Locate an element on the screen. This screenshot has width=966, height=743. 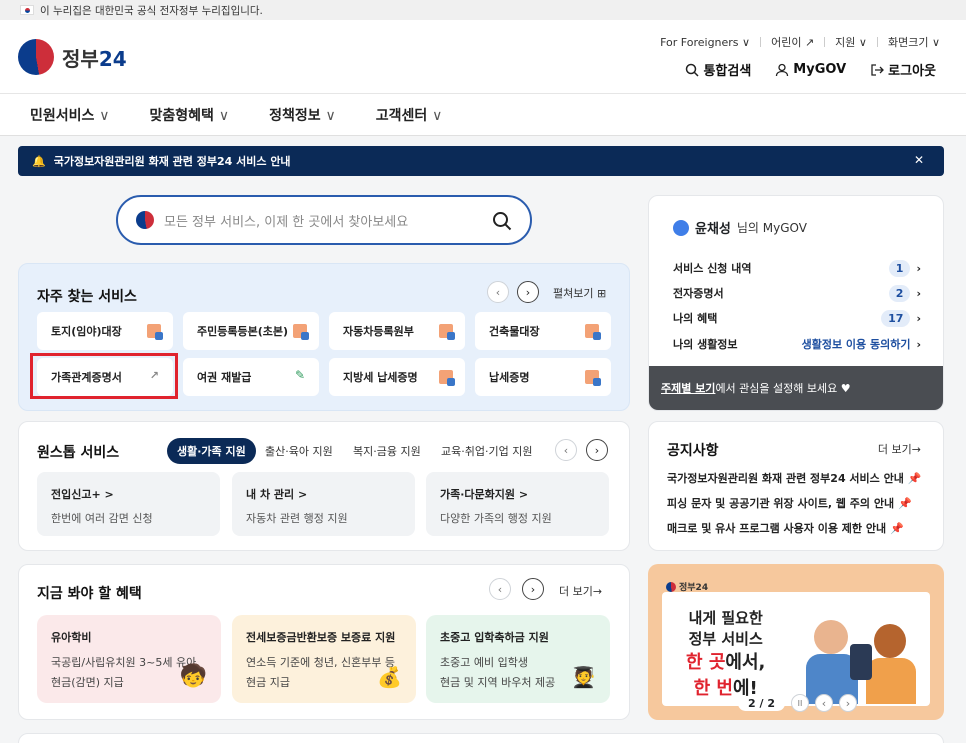
service-tile: 건축물대장 is located at coordinates (543, 331).